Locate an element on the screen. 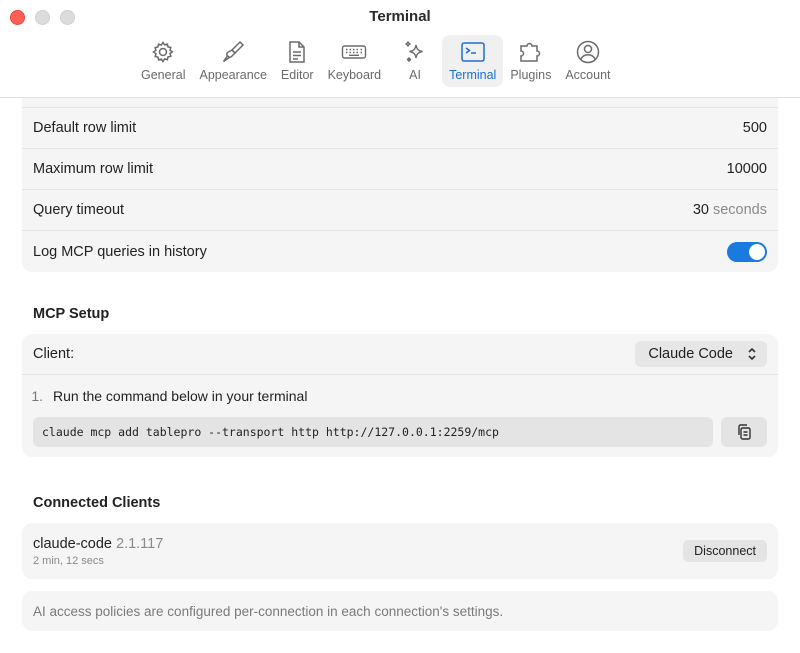 The width and height of the screenshot is (800, 653). setting-row-default-row-limit: Default row limit 500 is located at coordinates (400, 128).